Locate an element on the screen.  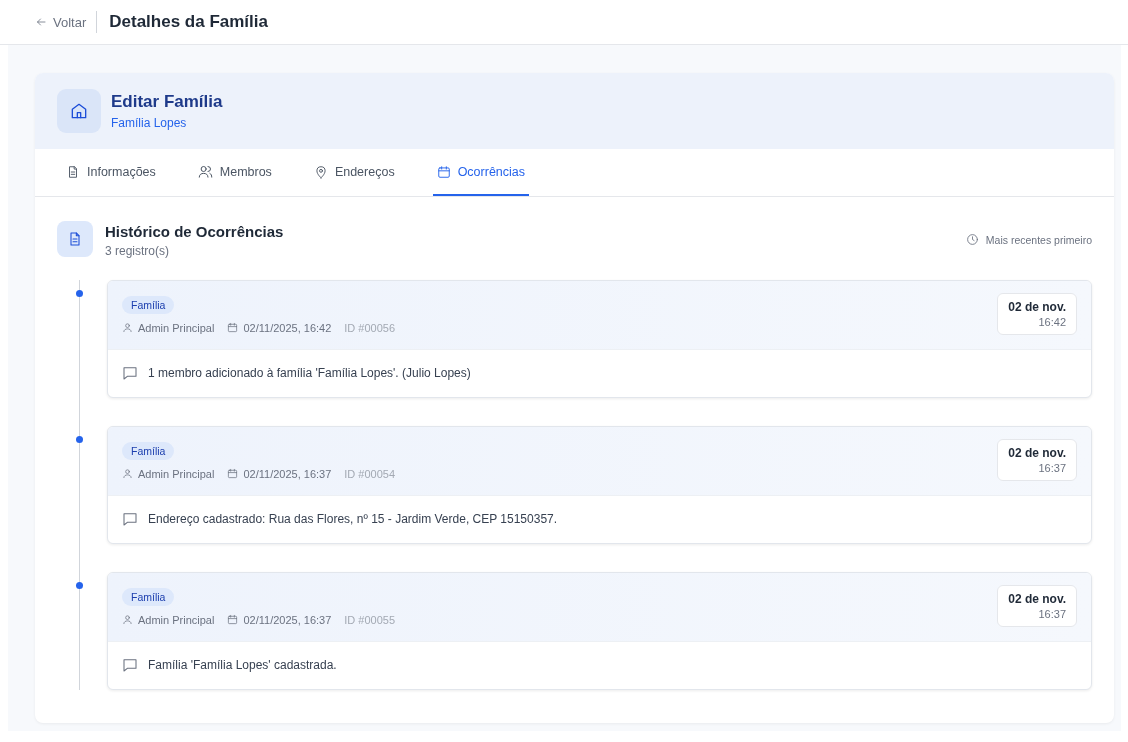
record-count: 3 registro(s) is located at coordinates (137, 251).